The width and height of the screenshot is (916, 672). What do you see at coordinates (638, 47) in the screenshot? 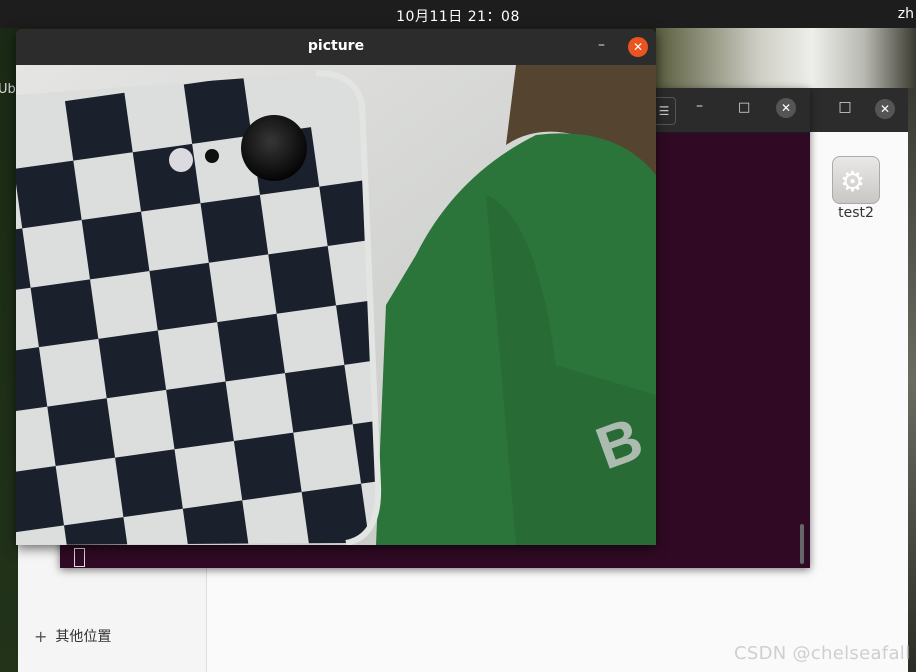
I see `picture-close-button: ✕` at bounding box center [638, 47].